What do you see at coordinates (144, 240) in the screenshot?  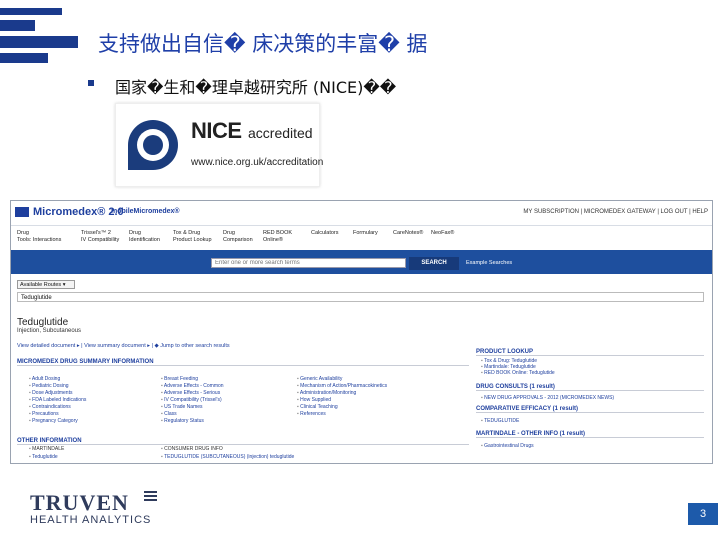 I see `tool-line: Identification` at bounding box center [144, 240].